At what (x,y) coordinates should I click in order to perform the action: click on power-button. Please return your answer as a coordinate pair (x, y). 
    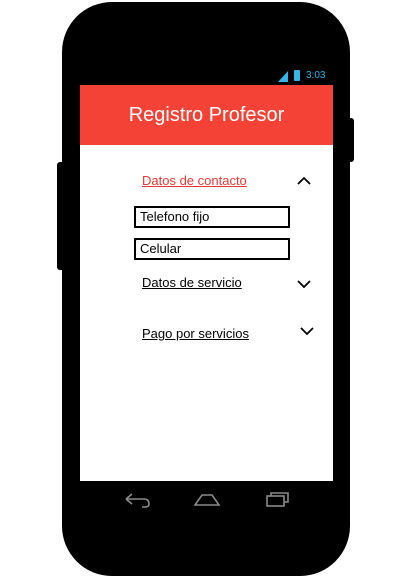
    Looking at the image, I should click on (349, 140).